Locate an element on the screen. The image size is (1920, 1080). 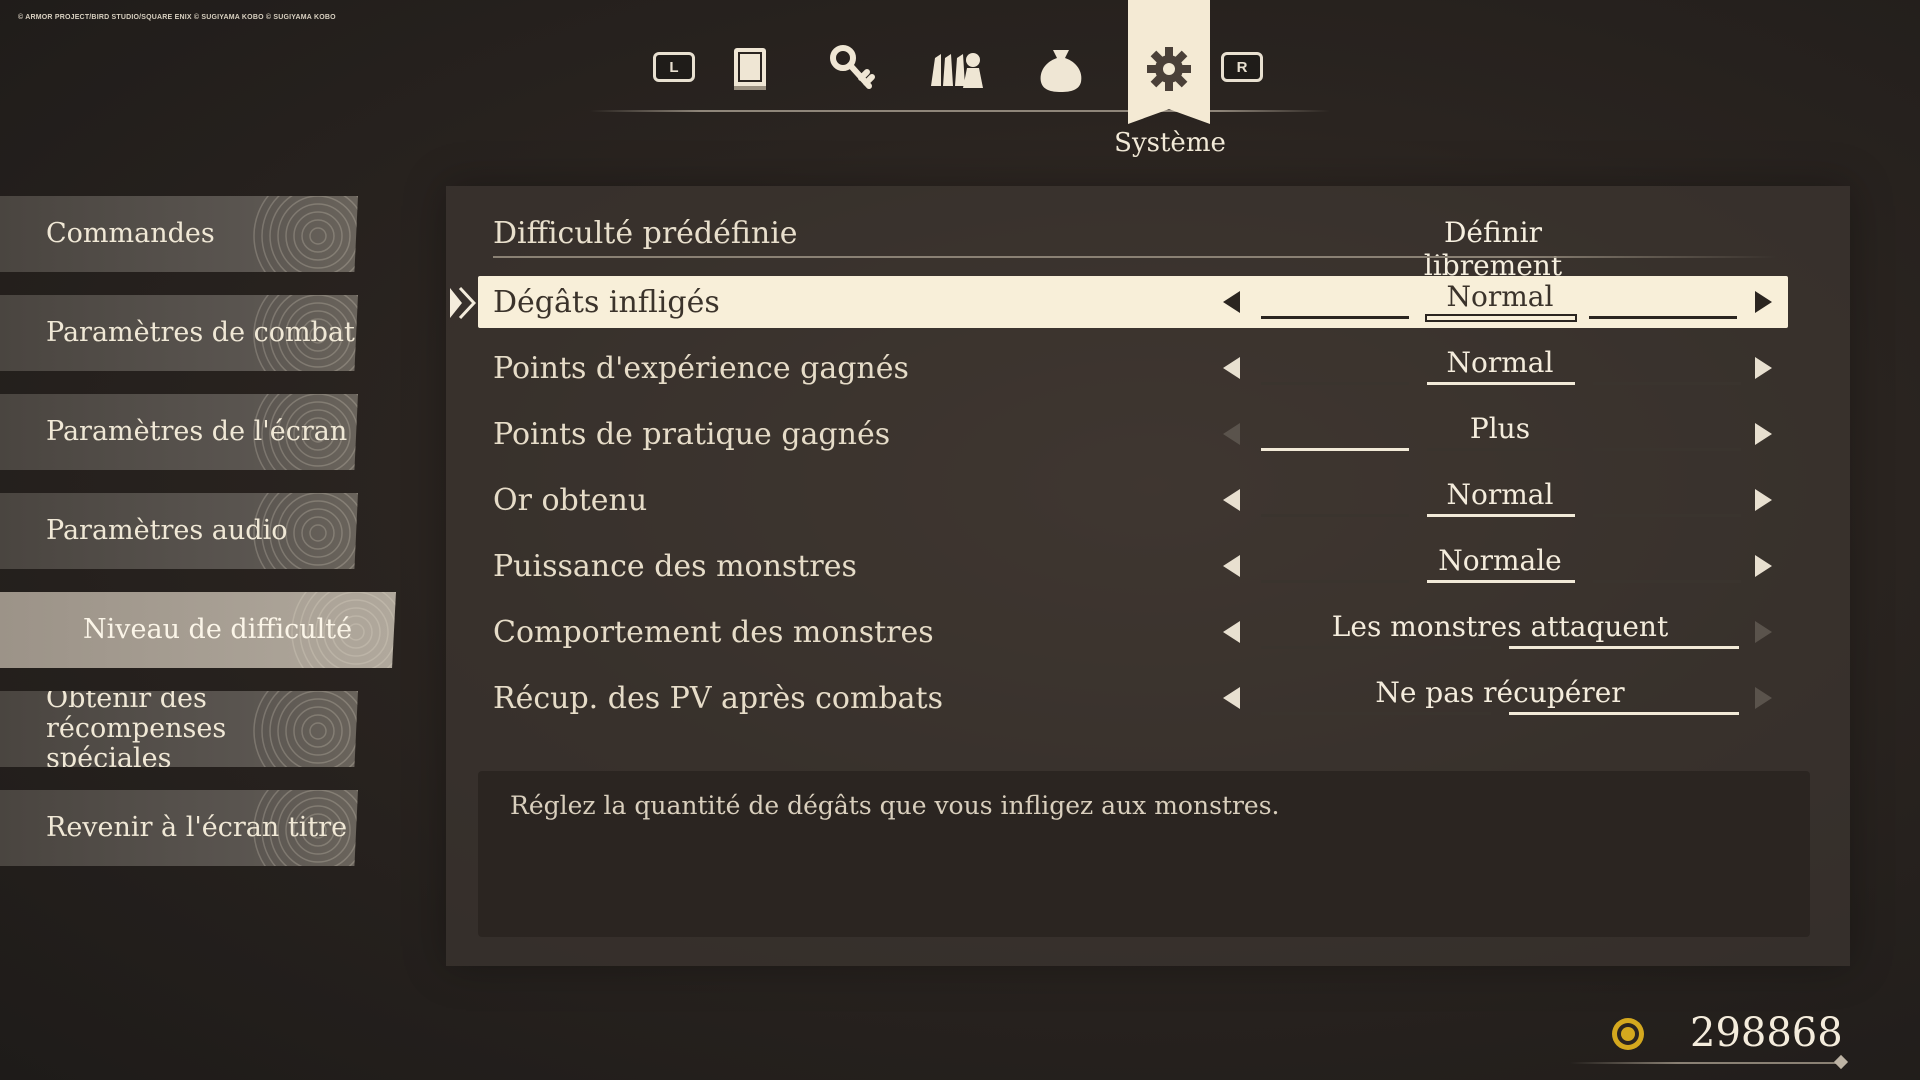
option-row-monster-power: Puissance des monstres Normale is located at coordinates (1133, 566).